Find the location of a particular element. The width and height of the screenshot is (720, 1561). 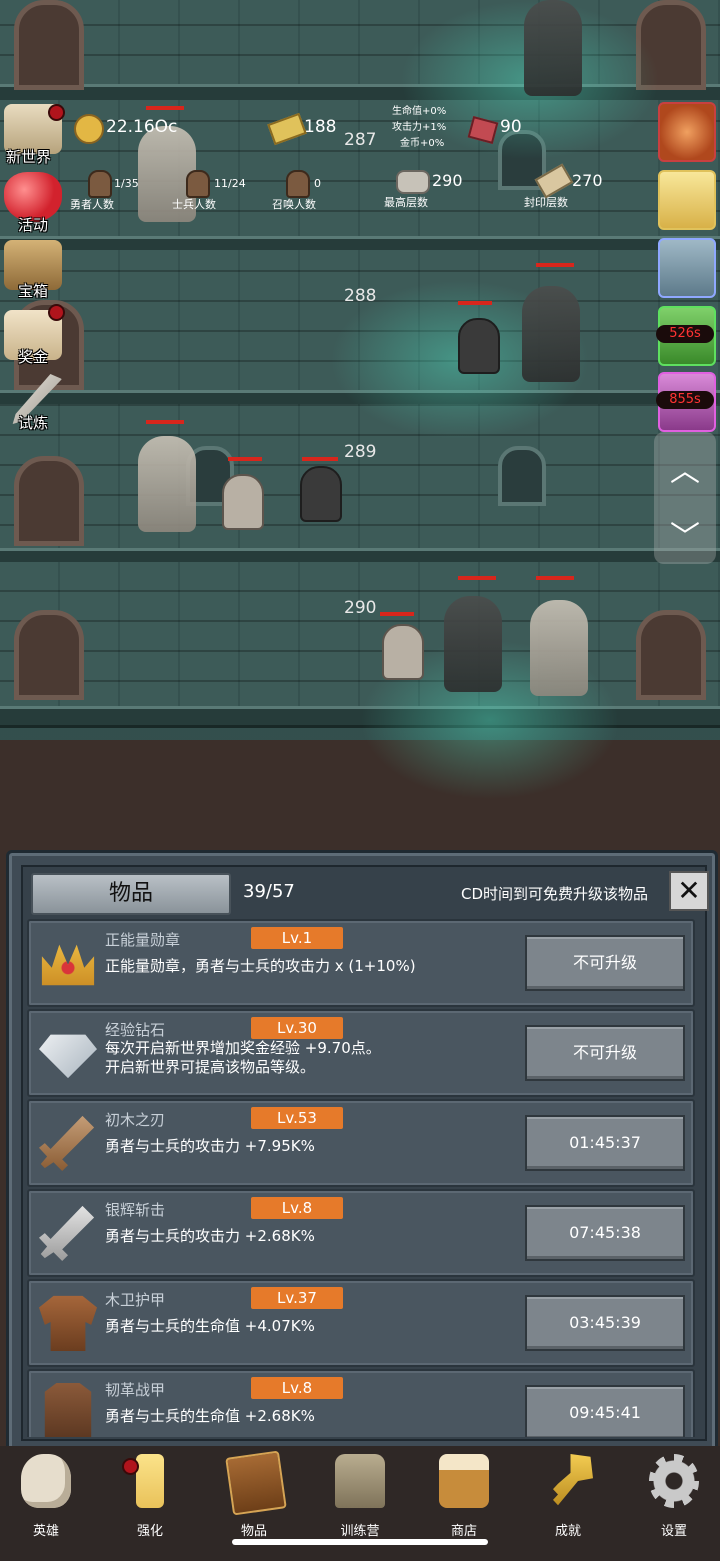

scroll-down-icon: ﹀ is located at coordinates (685, 534).